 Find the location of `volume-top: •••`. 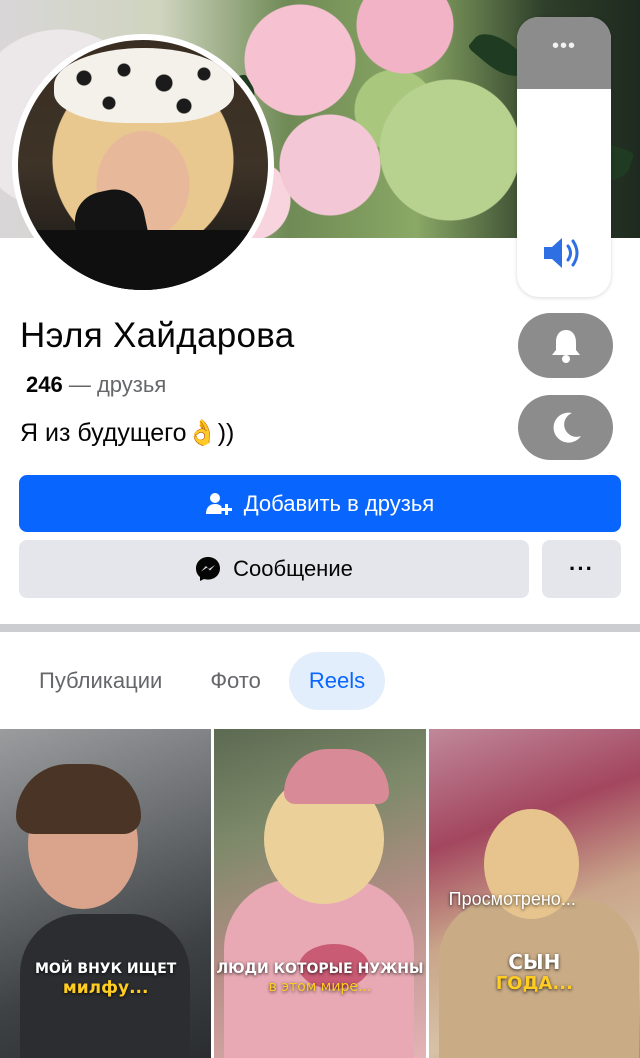

volume-top: ••• is located at coordinates (564, 53).